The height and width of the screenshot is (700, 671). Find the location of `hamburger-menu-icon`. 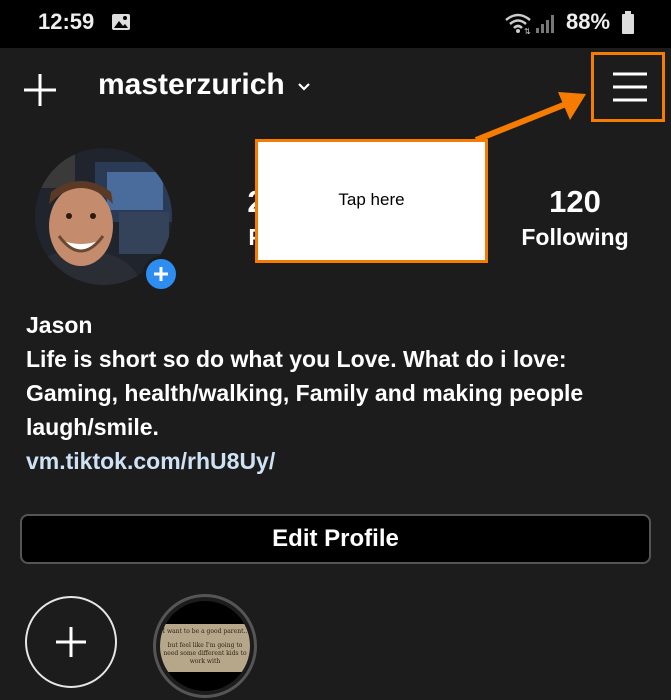

hamburger-menu-icon is located at coordinates (630, 87).